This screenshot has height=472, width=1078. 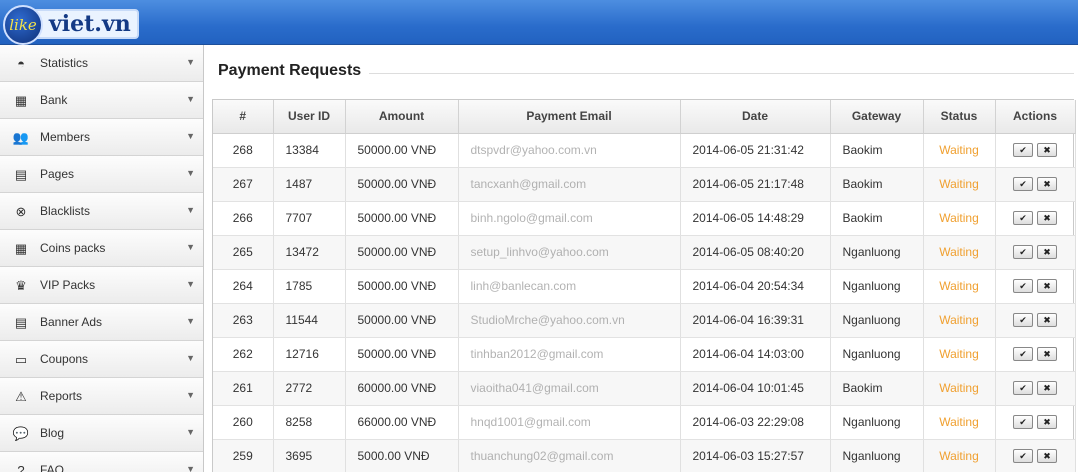 What do you see at coordinates (101, 462) in the screenshot?
I see `sidebar-item-faq: ? FAQ ▼` at bounding box center [101, 462].